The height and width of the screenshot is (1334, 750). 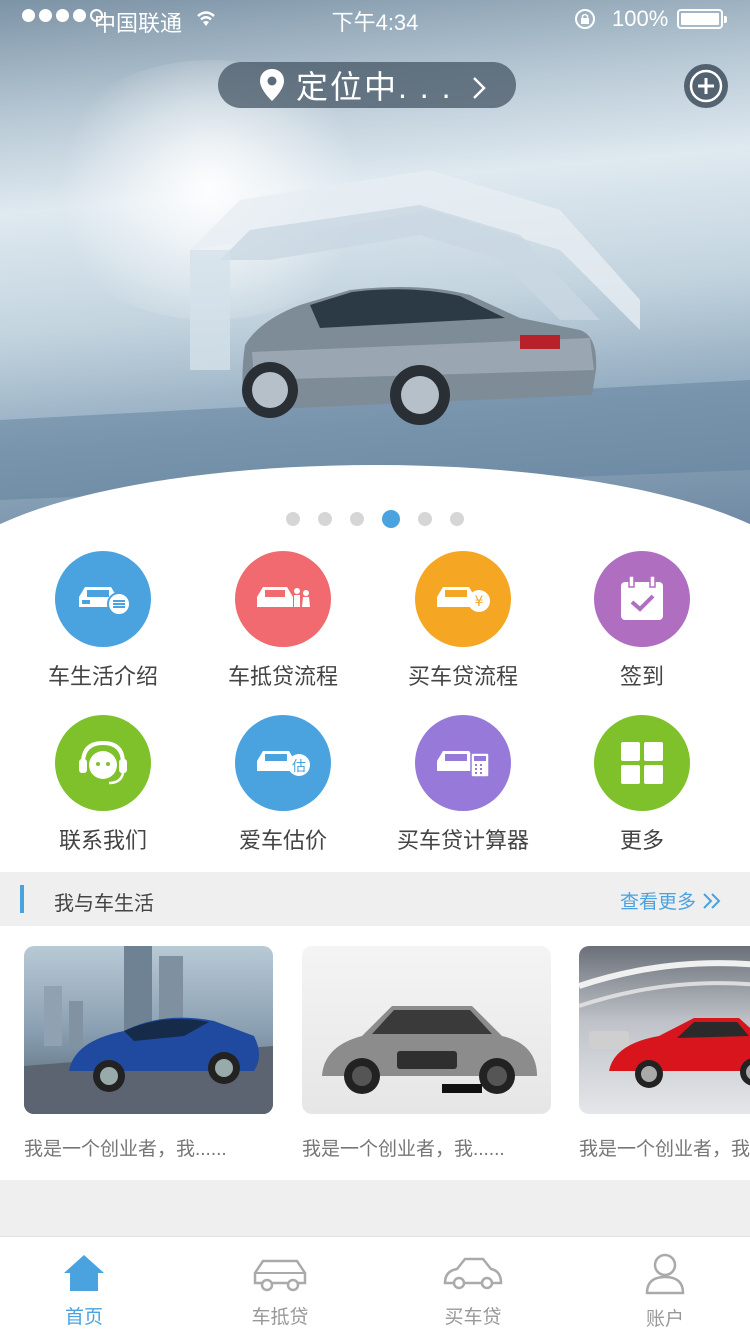 I want to click on car-list-icon, so click(x=103, y=599).